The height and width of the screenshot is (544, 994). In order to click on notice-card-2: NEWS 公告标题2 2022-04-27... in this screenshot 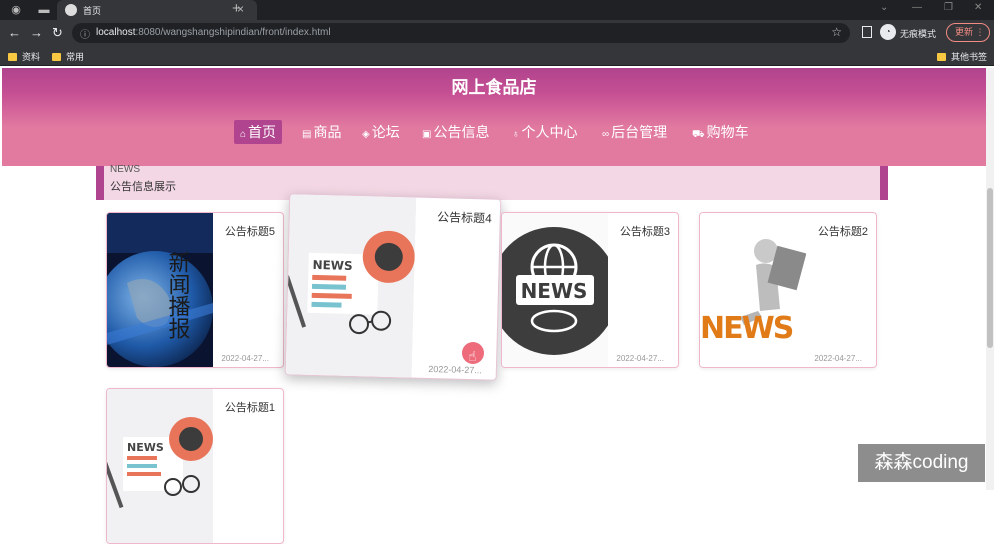, I will do `click(788, 290)`.